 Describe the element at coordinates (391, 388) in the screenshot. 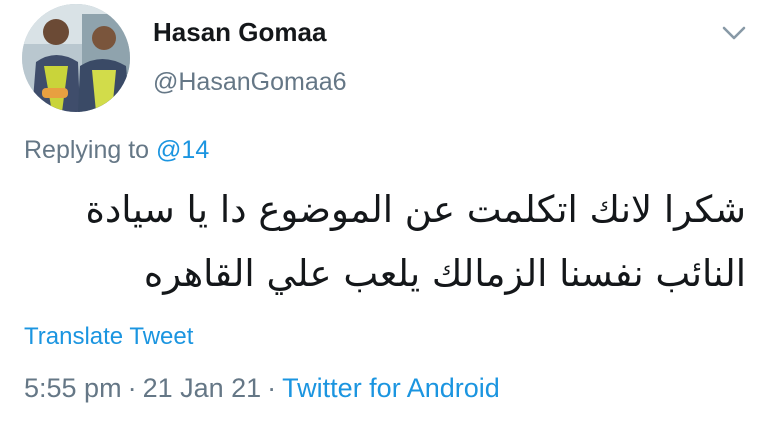

I see `tweet-source-link: Twitter for Android` at that location.